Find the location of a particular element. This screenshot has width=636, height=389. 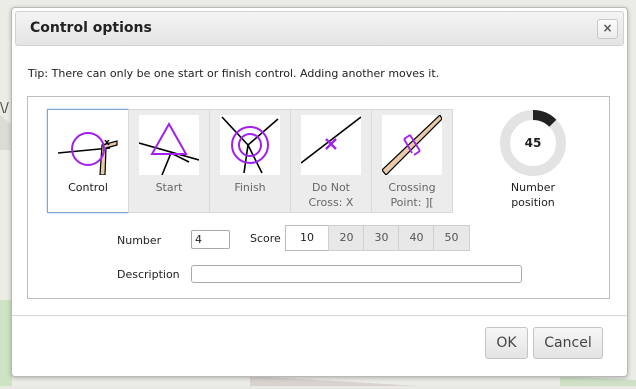

finish-double-circle-icon is located at coordinates (250, 145).